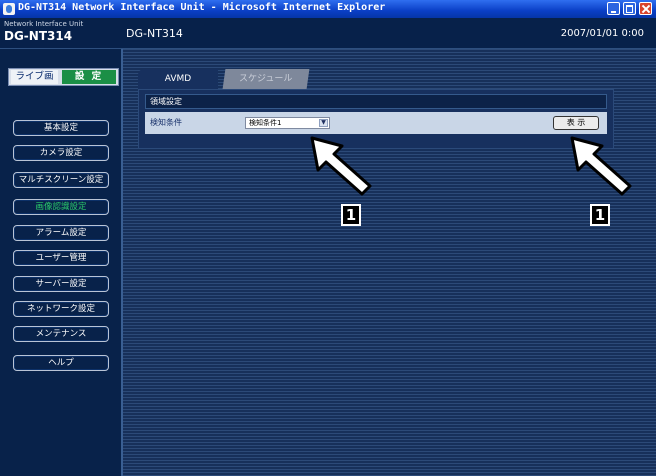 This screenshot has height=476, width=656. Describe the element at coordinates (61, 309) in the screenshot. I see `menu-network-settings: ネットワーク設定` at that location.